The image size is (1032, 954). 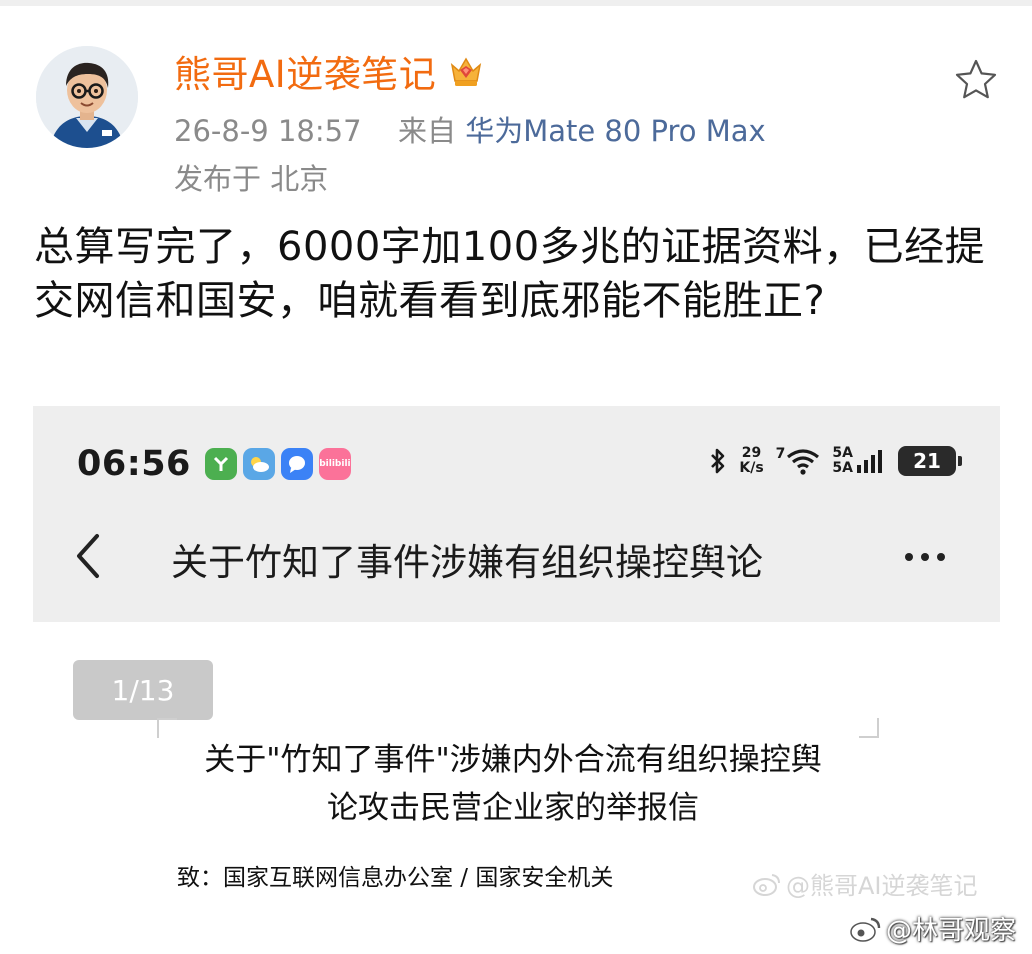 I want to click on status-bar-left: 06:56 bilibili, so click(x=214, y=464).